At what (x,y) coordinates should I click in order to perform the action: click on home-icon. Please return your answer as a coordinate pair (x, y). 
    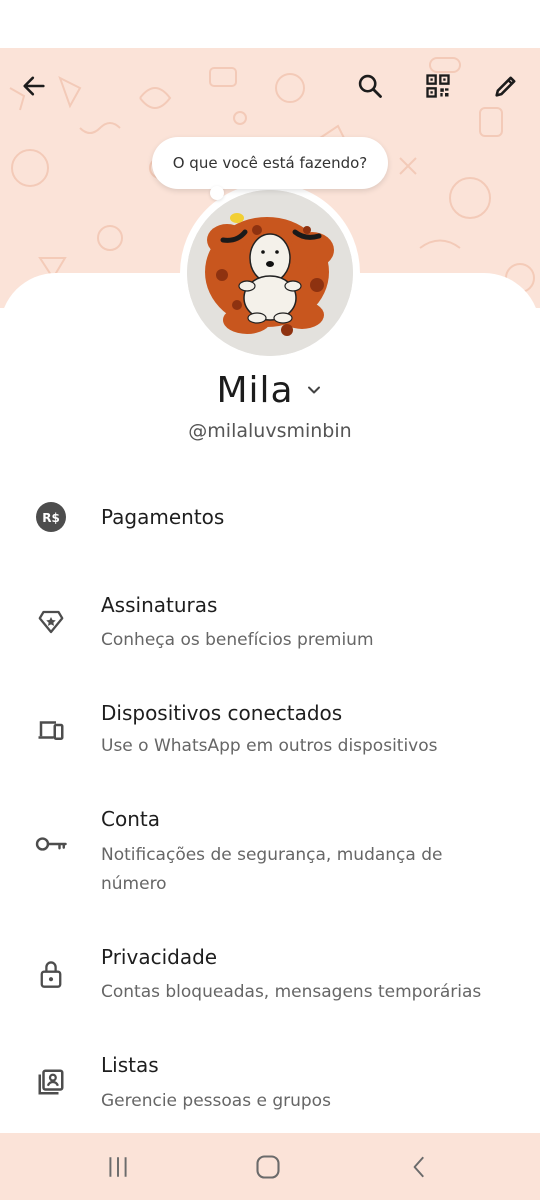
    Looking at the image, I should click on (268, 1167).